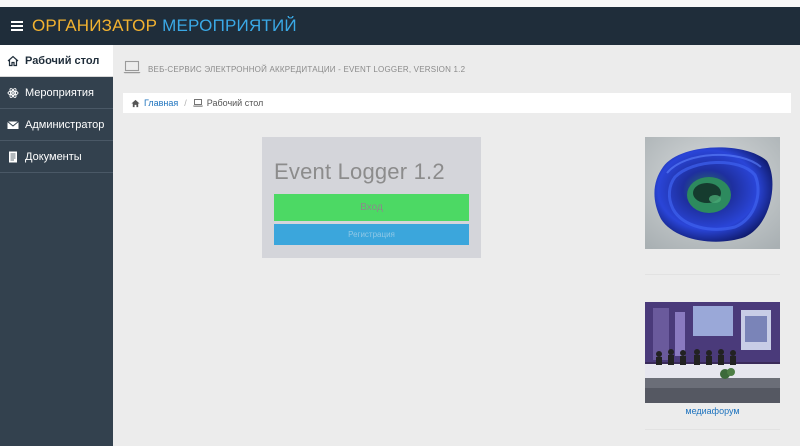 This screenshot has height=446, width=800. I want to click on breadcrumb-current: Рабочий стол, so click(228, 103).